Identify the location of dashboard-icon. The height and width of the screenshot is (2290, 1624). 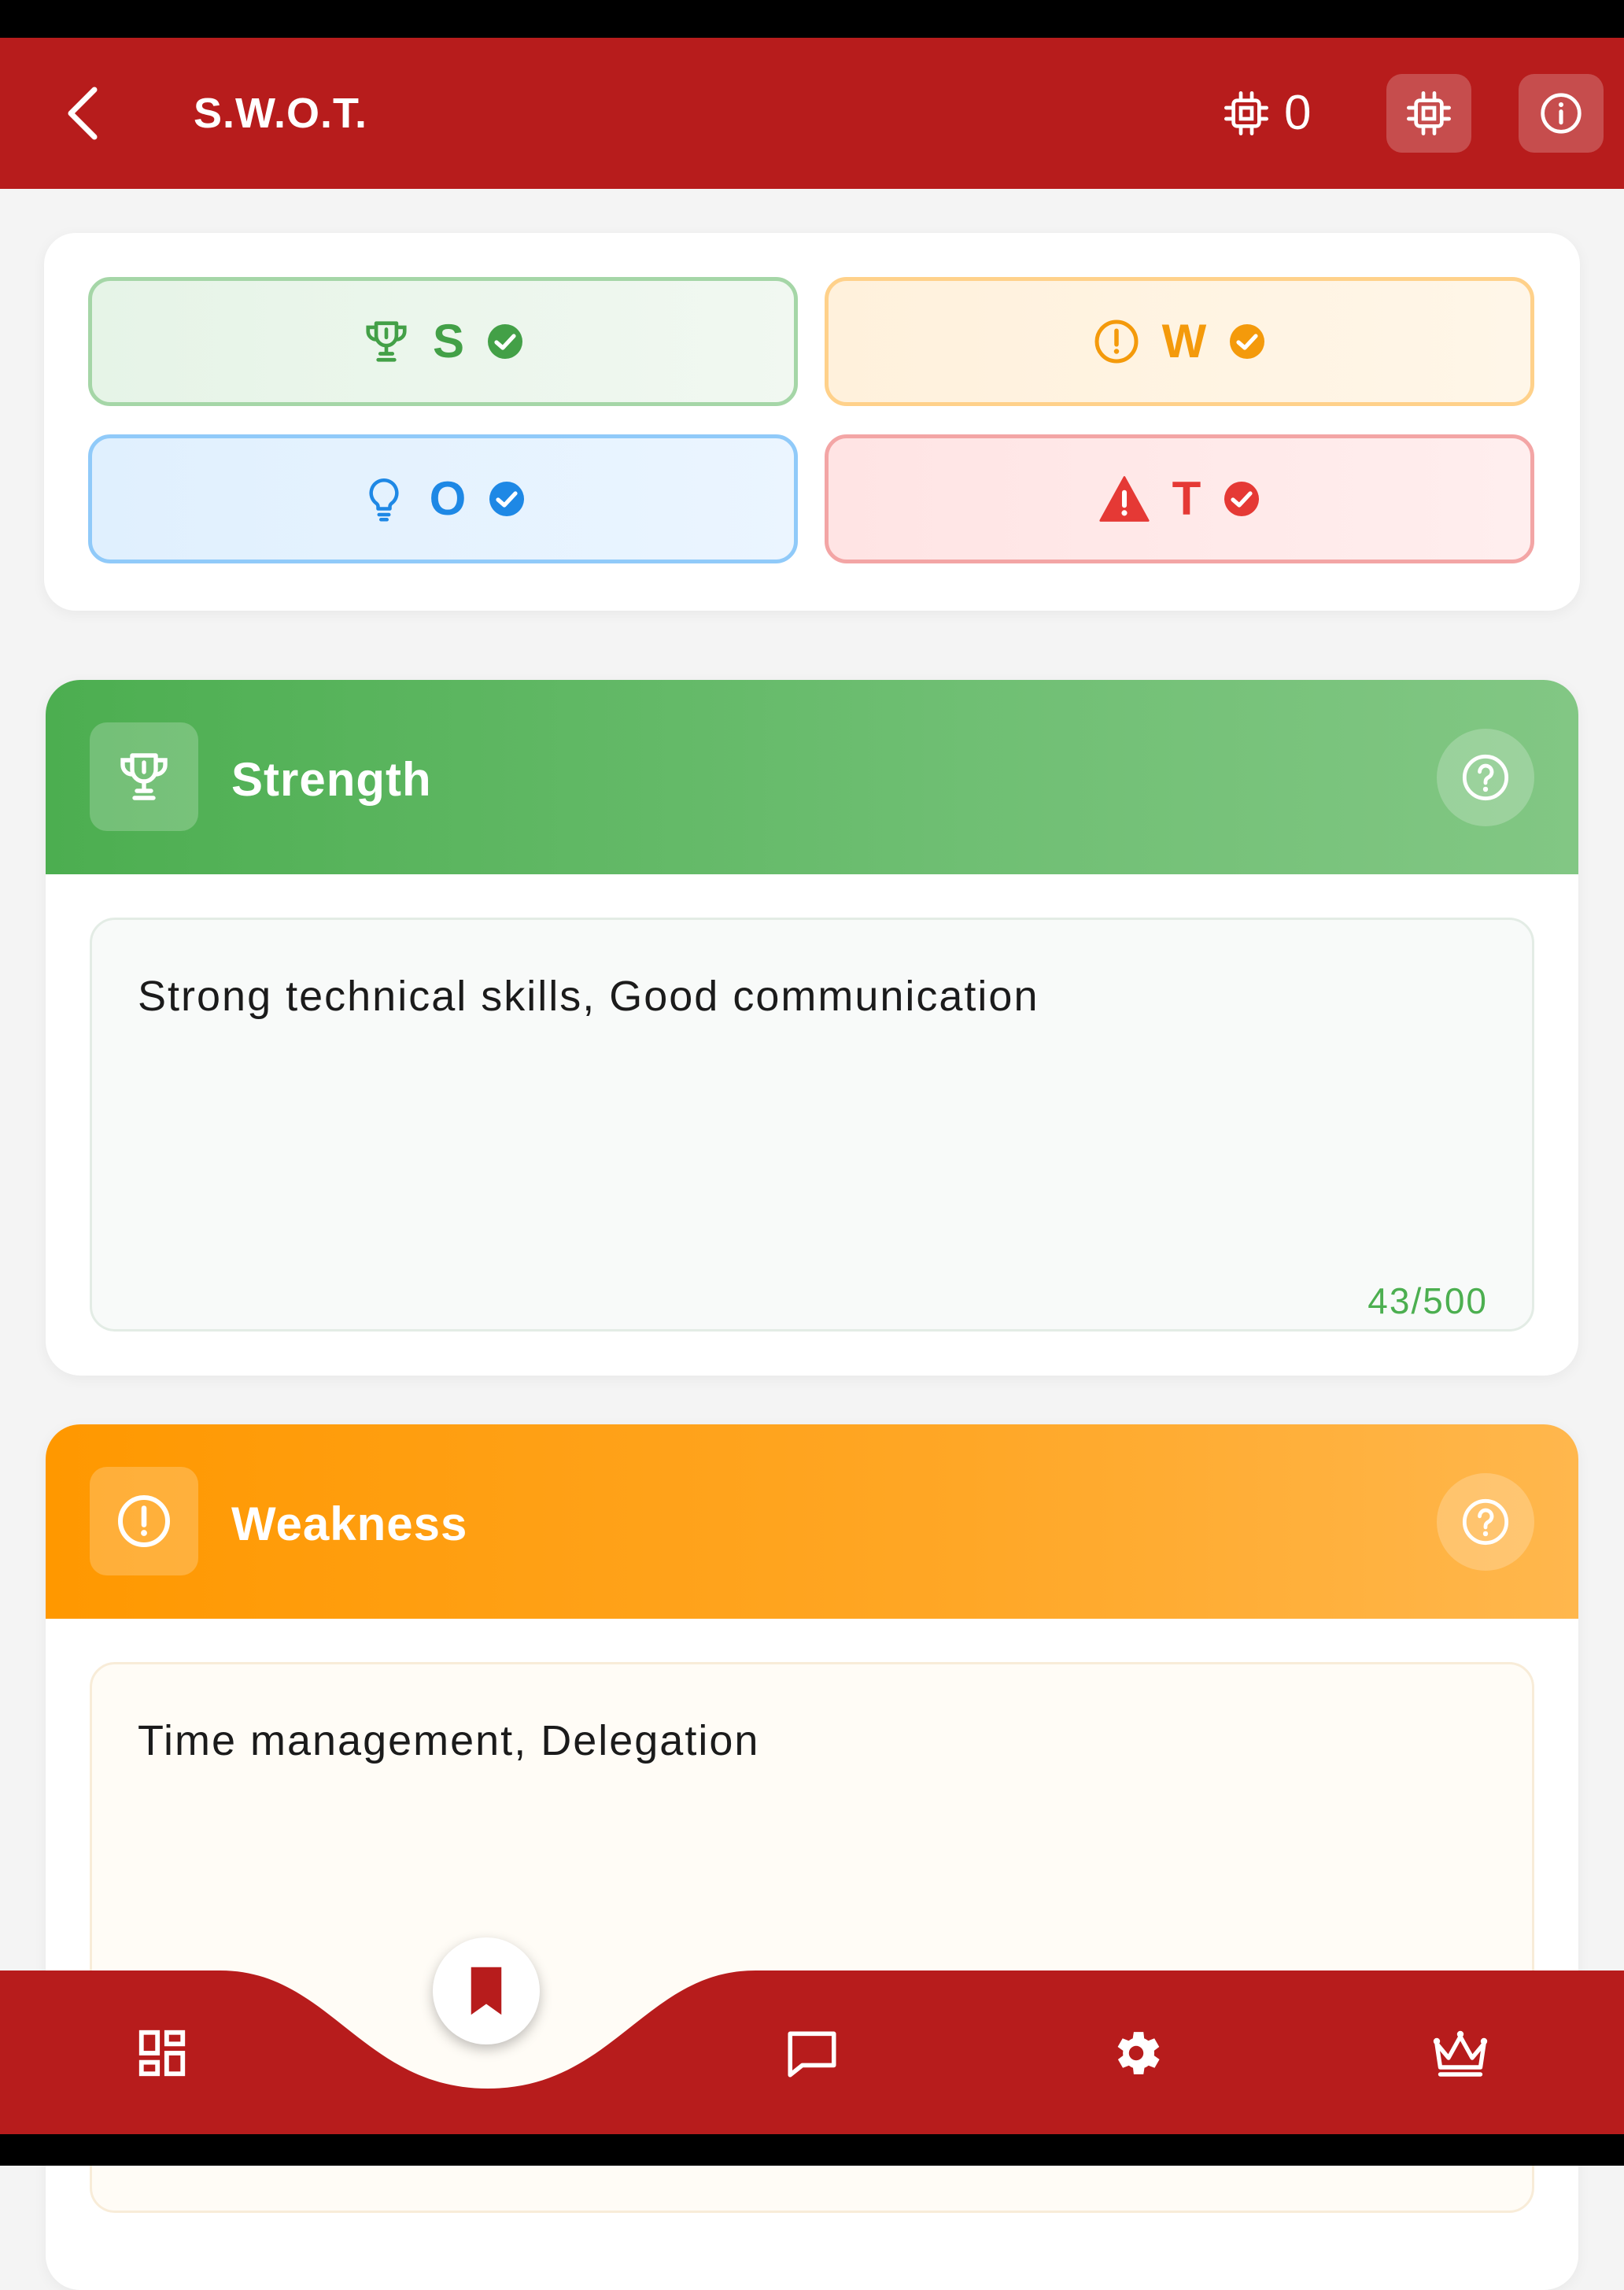
(162, 2053).